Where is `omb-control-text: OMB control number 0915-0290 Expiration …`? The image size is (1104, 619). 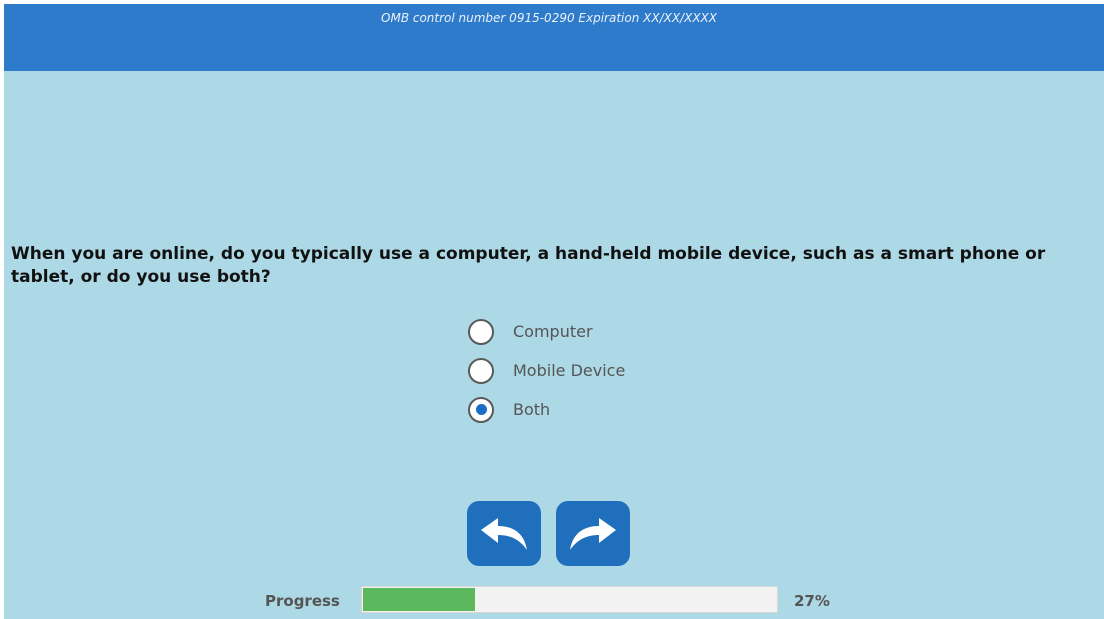 omb-control-text: OMB control number 0915-0290 Expiration … is located at coordinates (549, 18).